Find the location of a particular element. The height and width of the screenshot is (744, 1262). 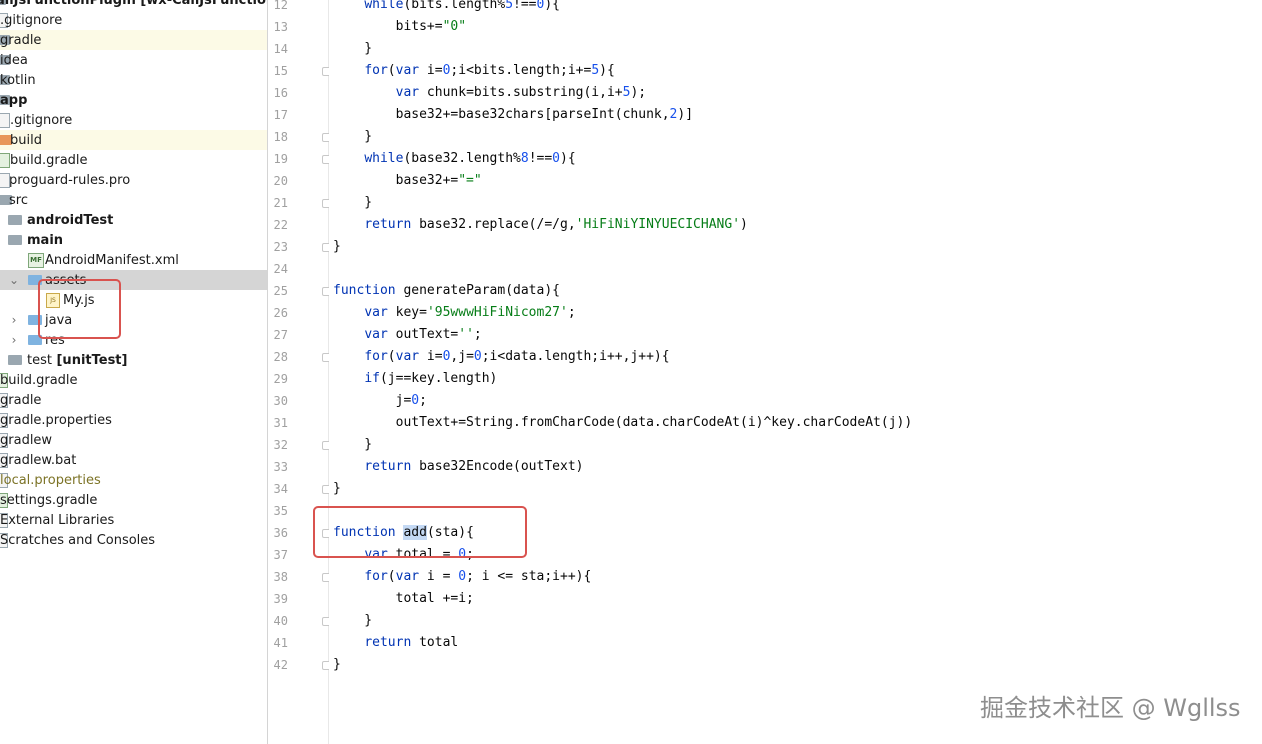

tree-item-suffix: [unitTest] is located at coordinates (89, 360).